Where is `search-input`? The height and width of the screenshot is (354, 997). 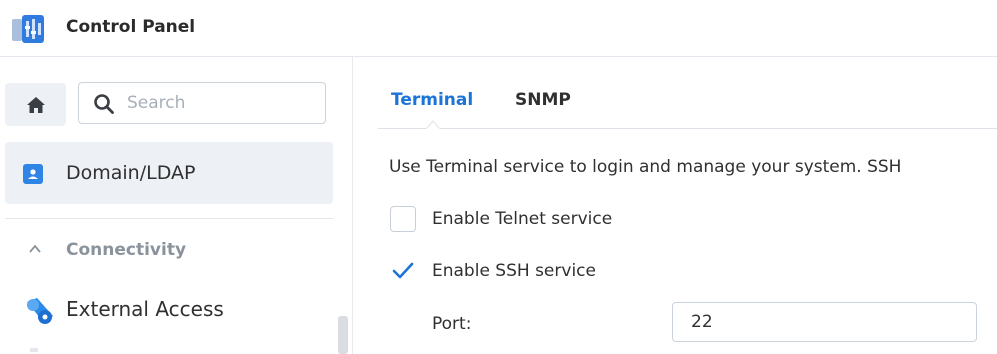 search-input is located at coordinates (222, 103).